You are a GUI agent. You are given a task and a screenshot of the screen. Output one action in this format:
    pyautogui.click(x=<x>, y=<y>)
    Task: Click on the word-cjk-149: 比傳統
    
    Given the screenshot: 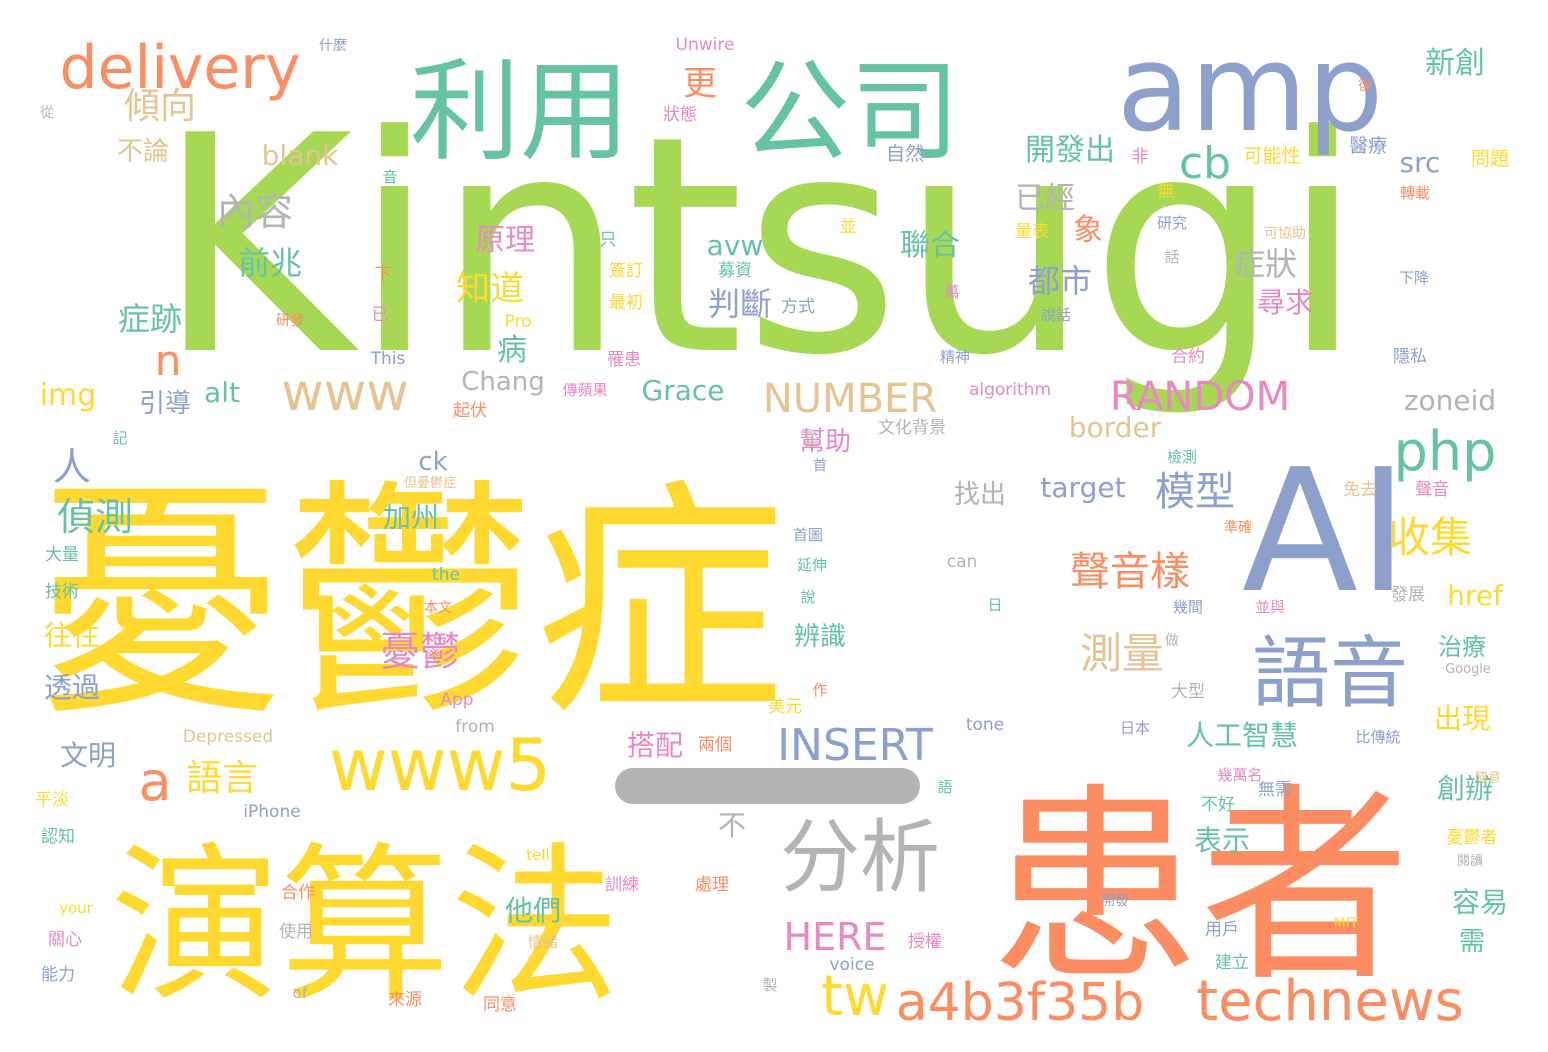 What is the action you would take?
    pyautogui.click(x=1377, y=737)
    